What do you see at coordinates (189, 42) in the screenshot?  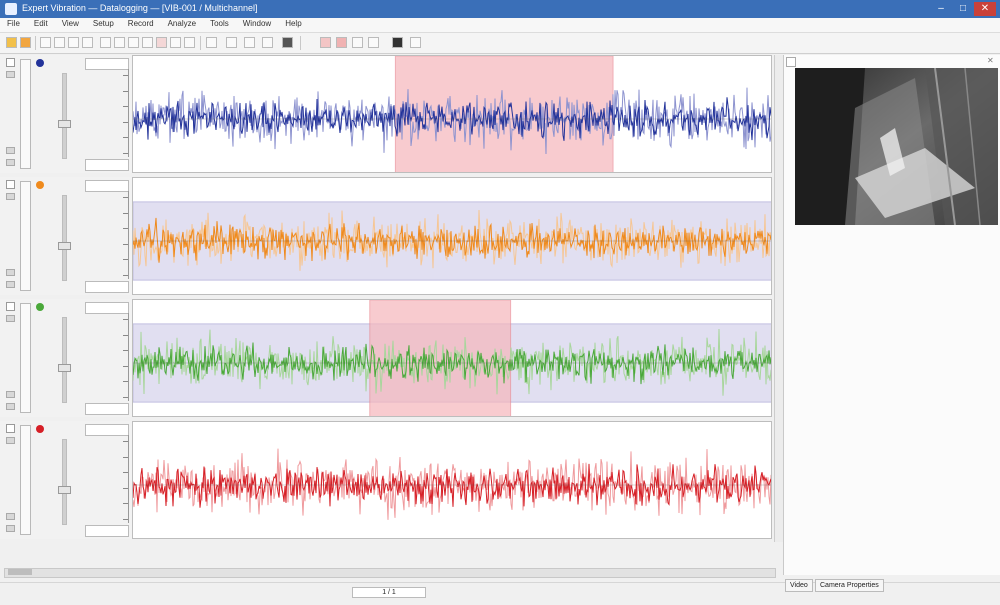 I see `play-icon` at bounding box center [189, 42].